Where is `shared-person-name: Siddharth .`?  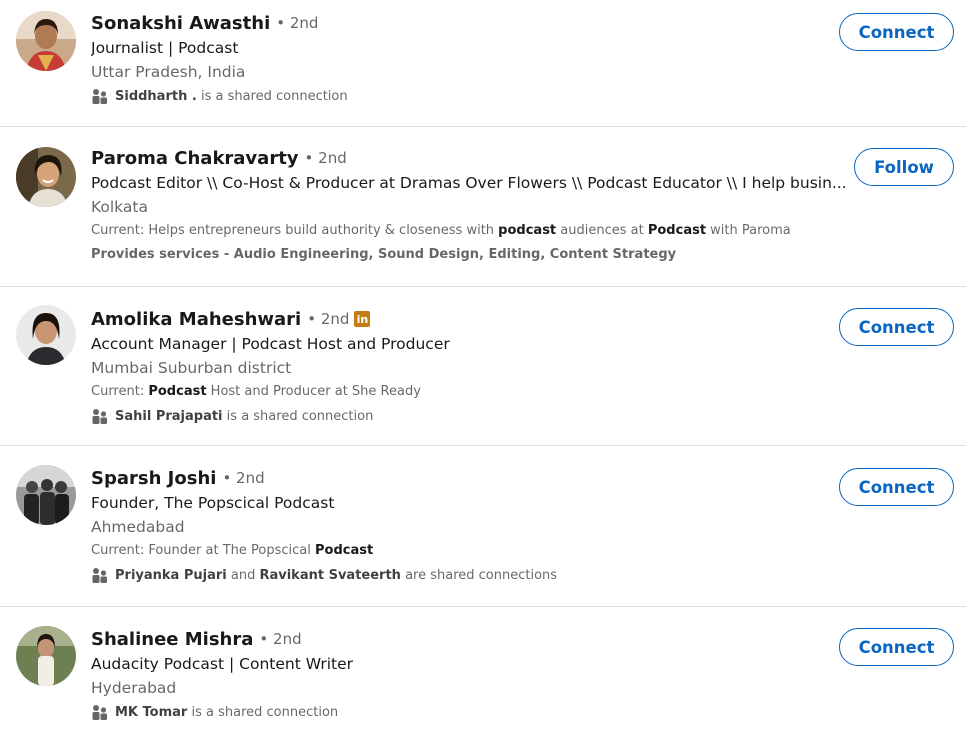
shared-person-name: Siddharth . is located at coordinates (156, 96).